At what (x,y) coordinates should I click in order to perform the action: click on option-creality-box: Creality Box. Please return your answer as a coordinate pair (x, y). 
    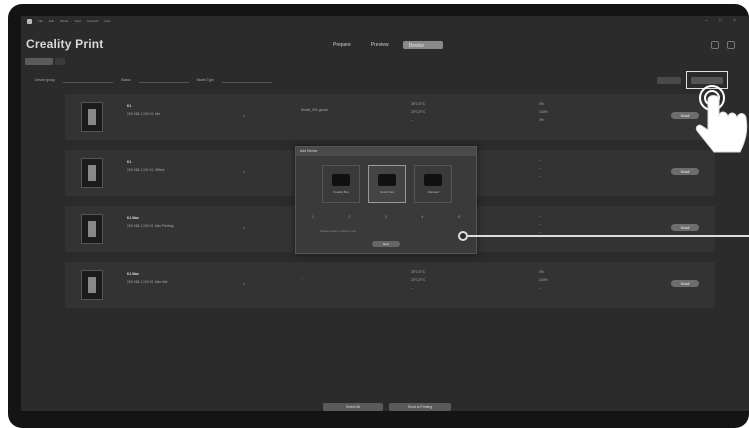
    Looking at the image, I should click on (341, 184).